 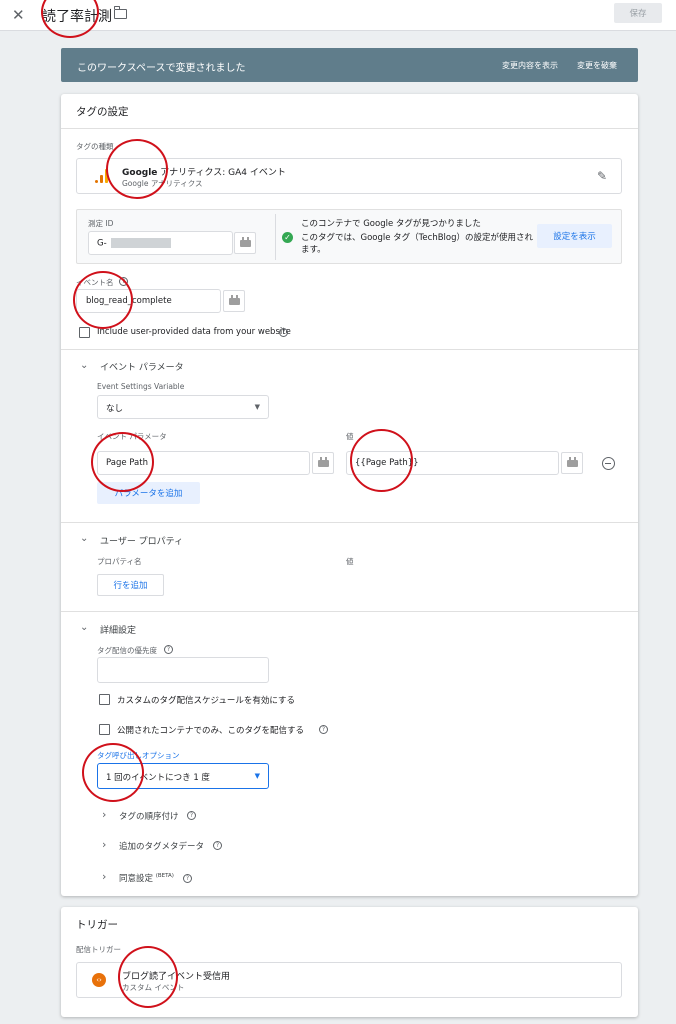 I want to click on trigger-name: ブログ読了イベント受信用, so click(x=176, y=977).